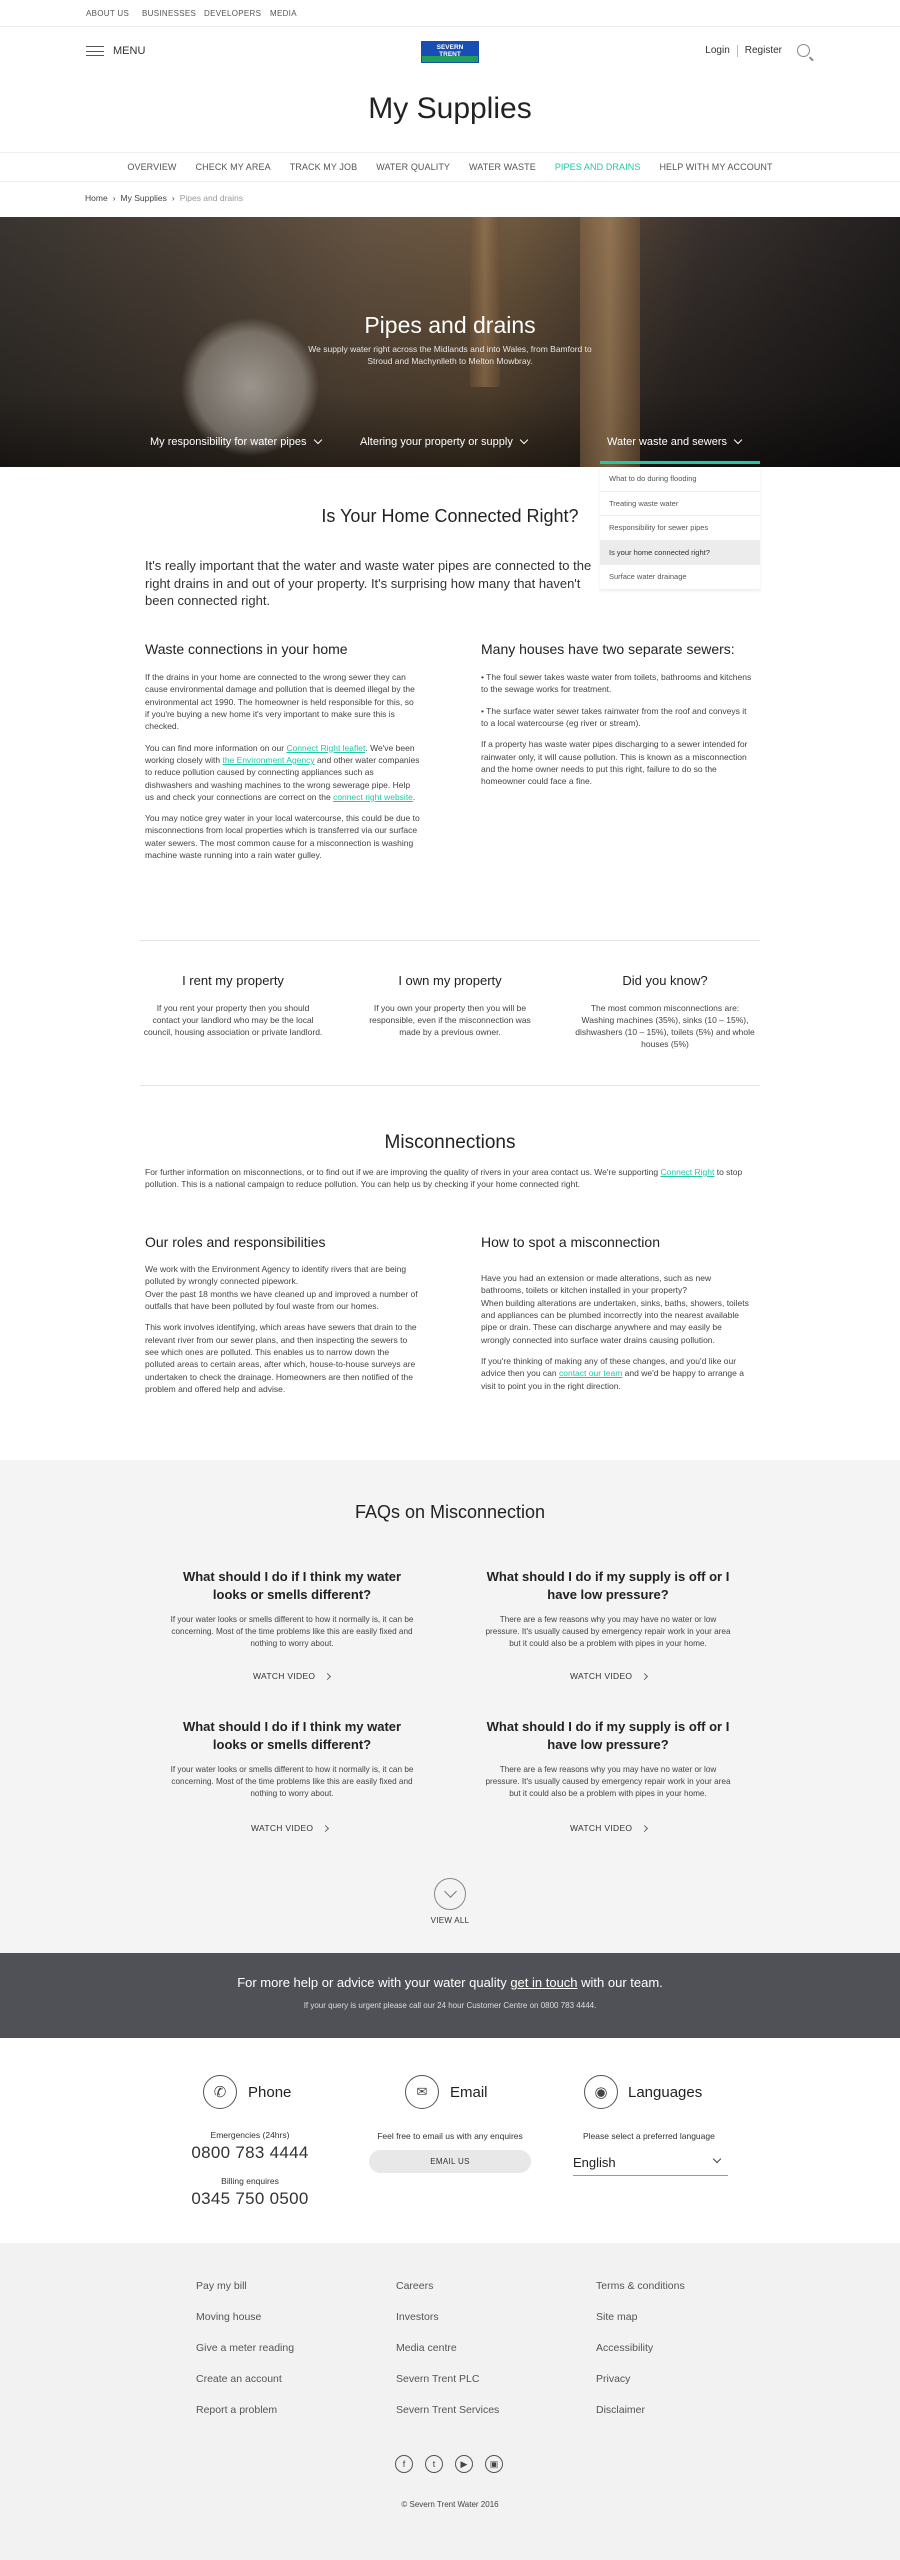 Image resolution: width=900 pixels, height=2560 pixels. Describe the element at coordinates (680, 462) in the screenshot. I see `active-tab-indicator` at that location.